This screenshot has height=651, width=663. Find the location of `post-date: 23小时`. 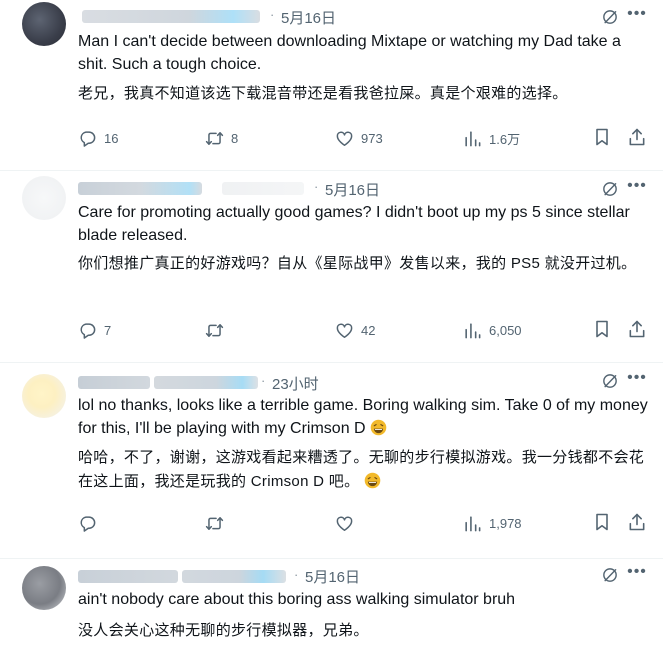

post-date: 23小时 is located at coordinates (295, 383).